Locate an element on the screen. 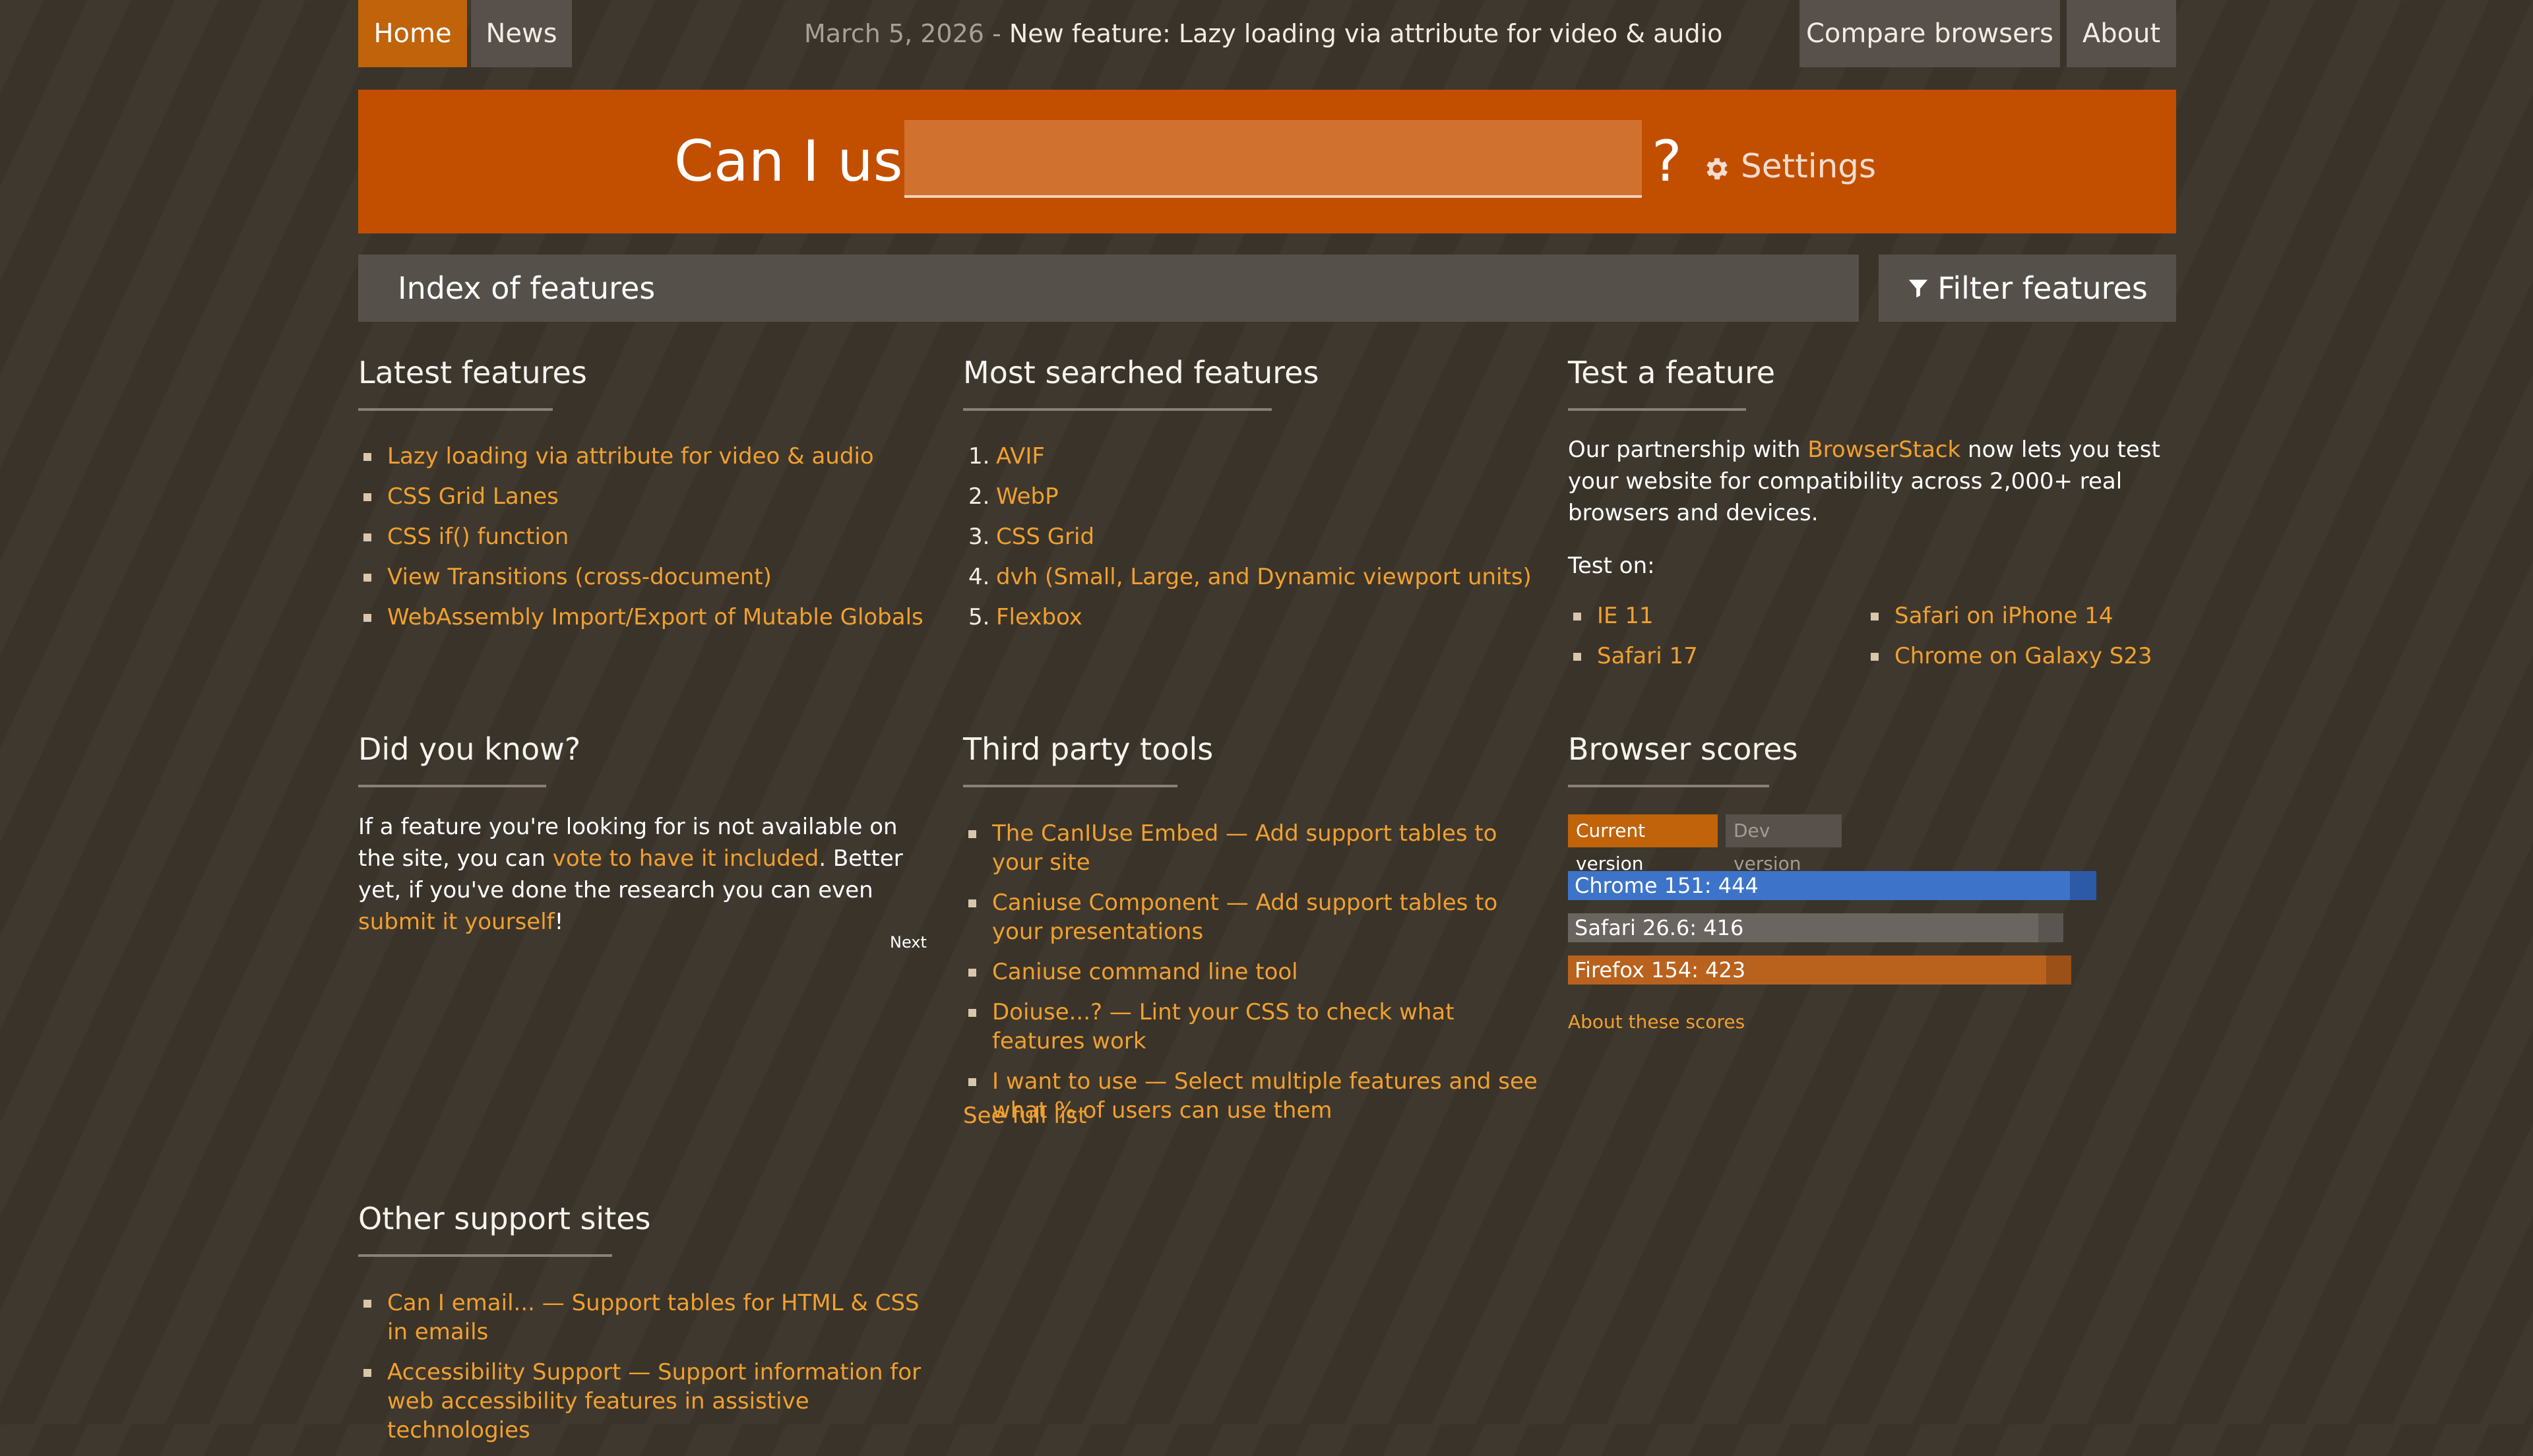 Image resolution: width=2533 pixels, height=1456 pixels. filter-features-button: Filter features is located at coordinates (2027, 288).